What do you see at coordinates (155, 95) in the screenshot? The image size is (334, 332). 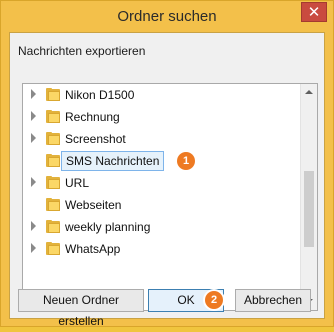 I see `tree-item-nikon-d1500: Nikon D1500` at bounding box center [155, 95].